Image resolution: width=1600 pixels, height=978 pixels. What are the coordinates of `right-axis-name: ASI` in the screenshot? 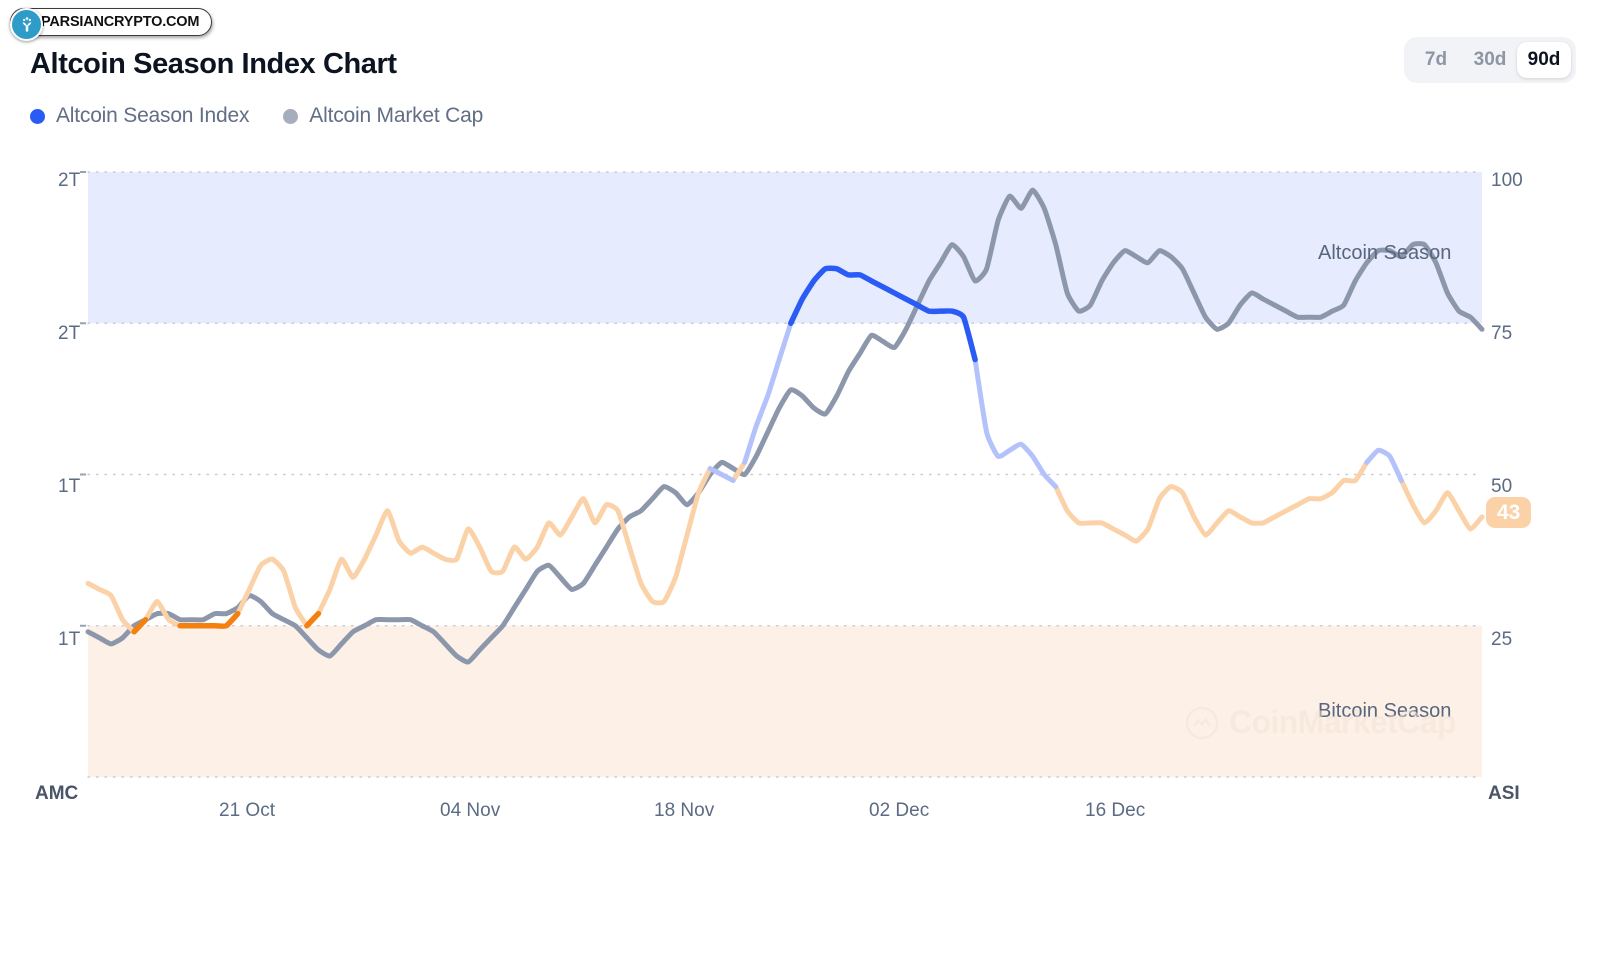 It's located at (1504, 793).